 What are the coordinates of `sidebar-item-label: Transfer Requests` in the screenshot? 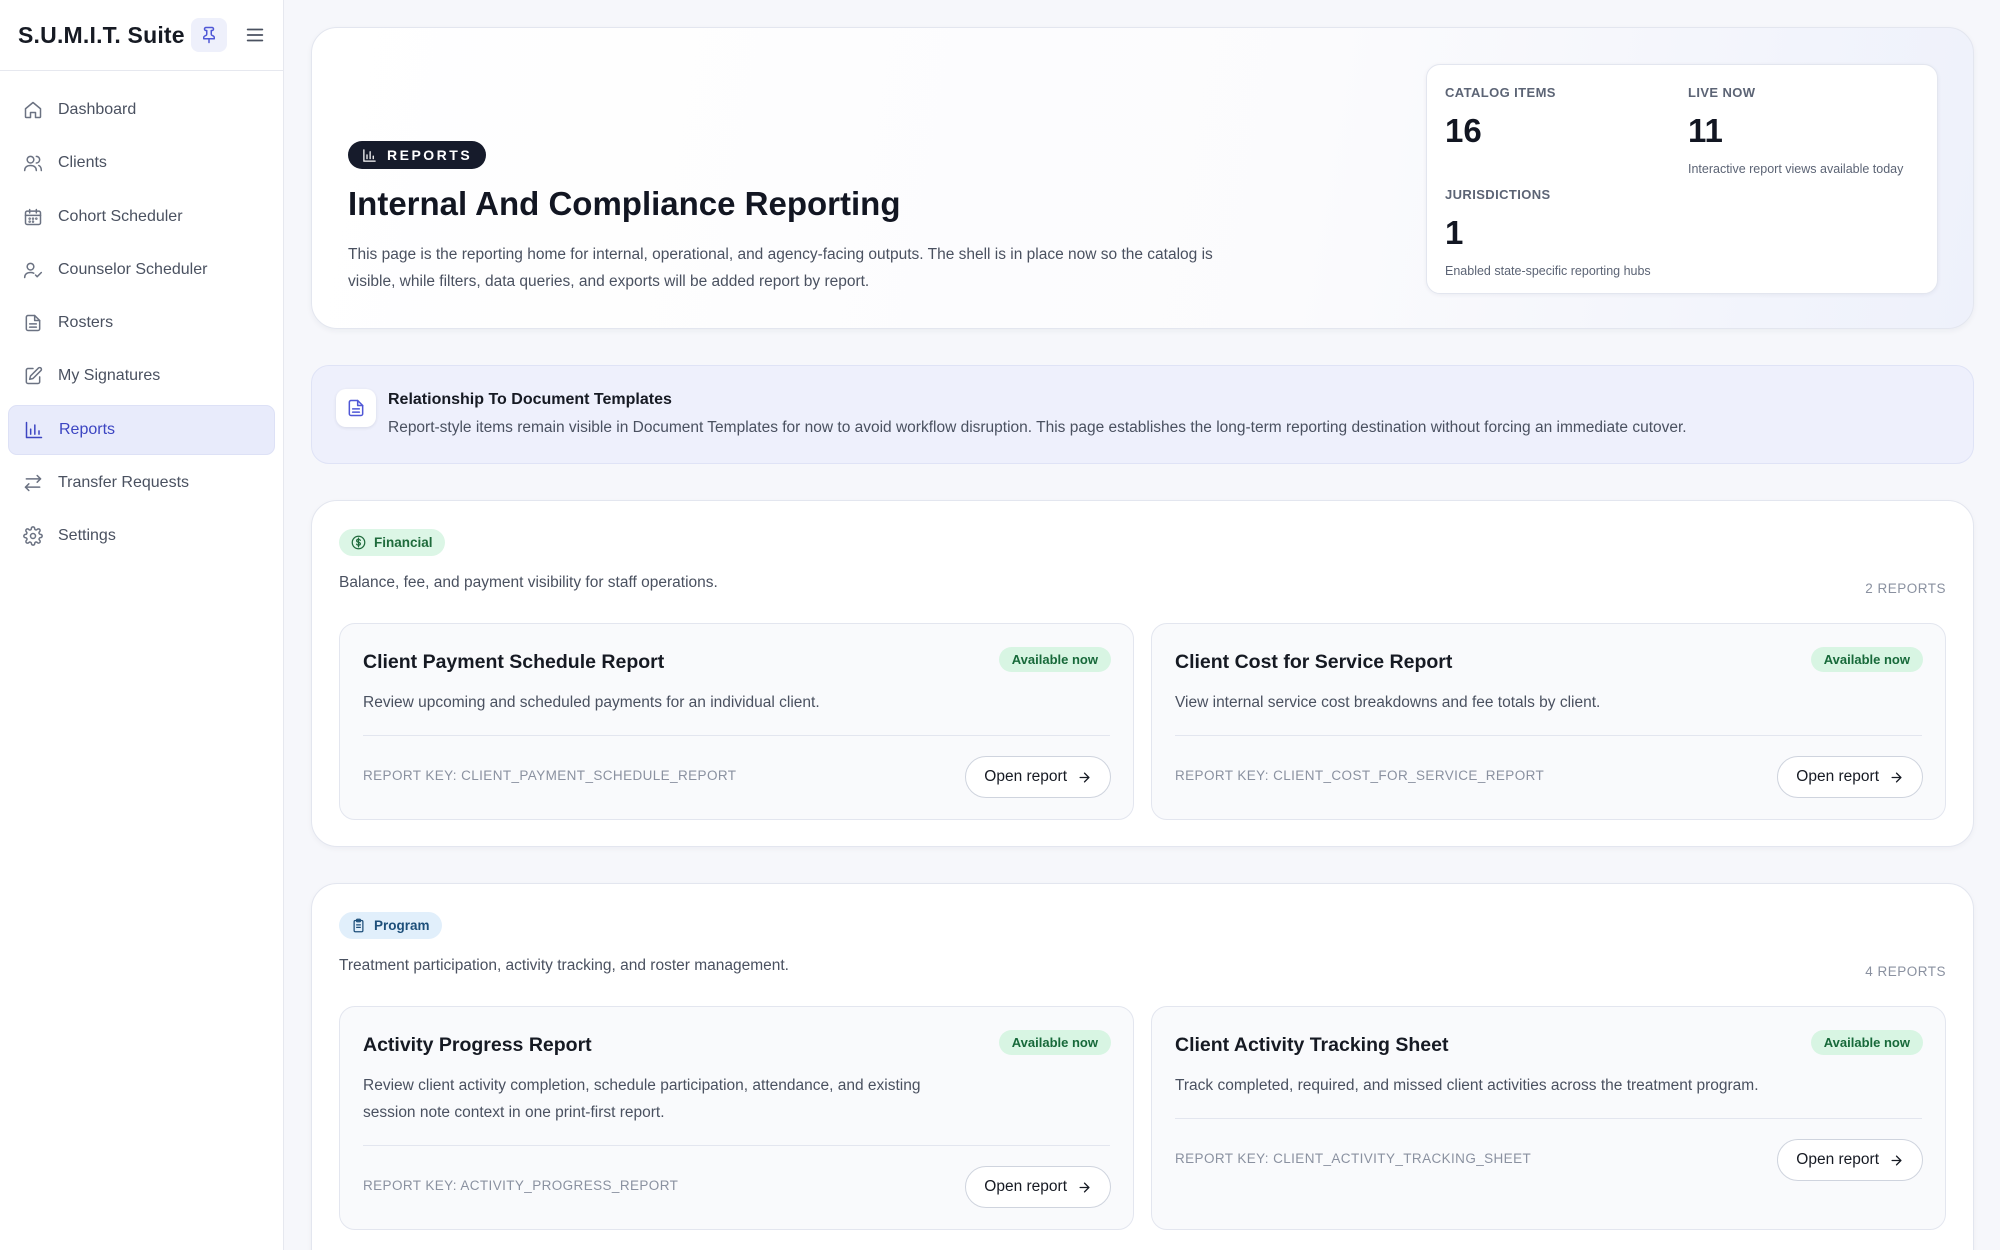 It's located at (124, 483).